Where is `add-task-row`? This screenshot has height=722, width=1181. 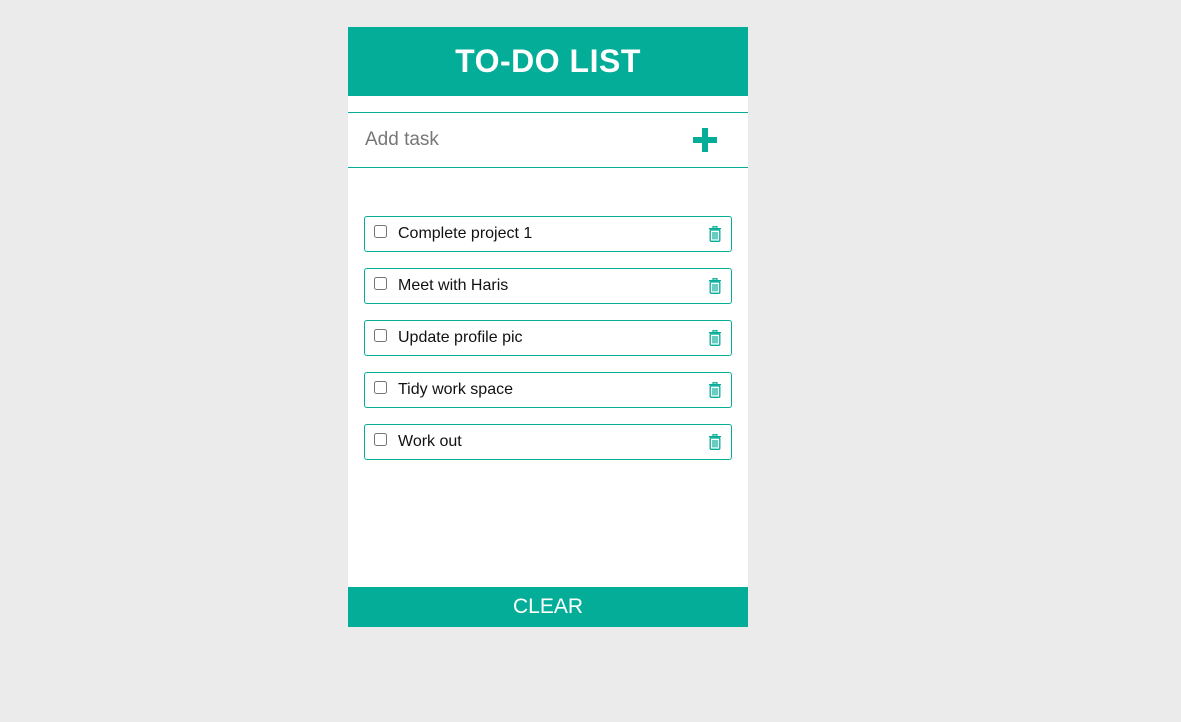
add-task-row is located at coordinates (548, 140).